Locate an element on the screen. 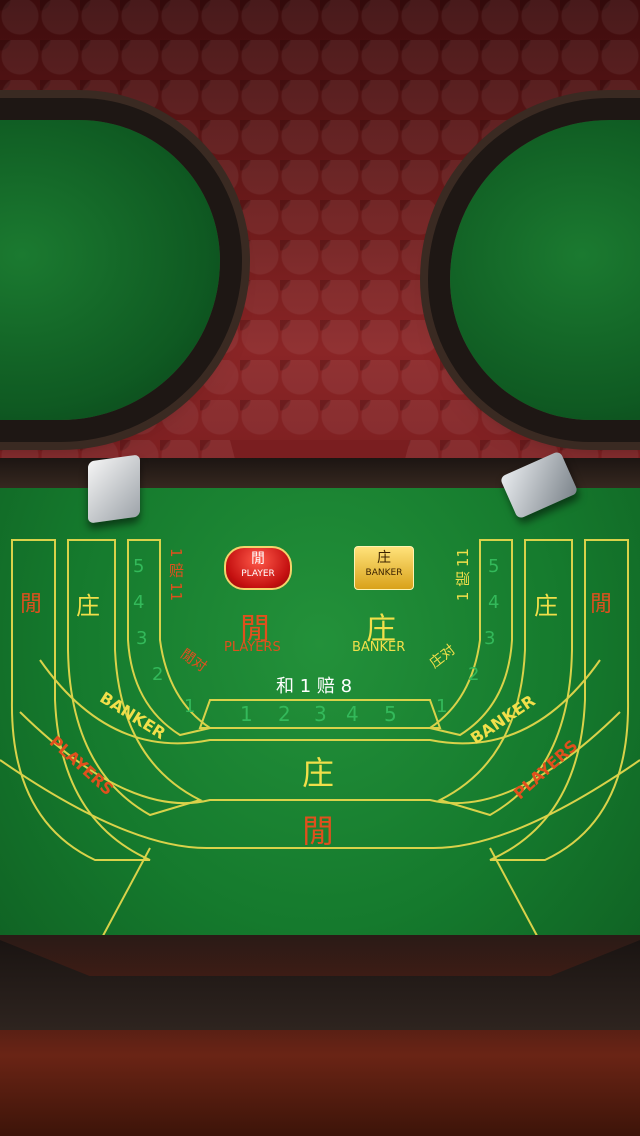  player-button-symbol: 閒 is located at coordinates (258, 559).